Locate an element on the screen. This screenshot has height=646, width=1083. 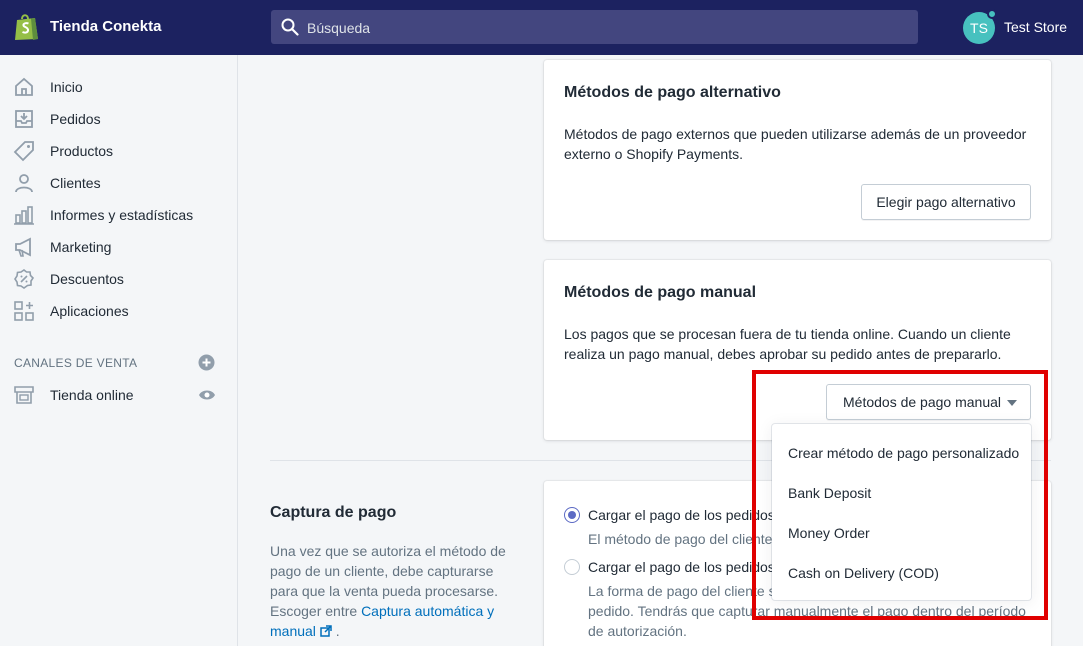
person-icon is located at coordinates (24, 183).